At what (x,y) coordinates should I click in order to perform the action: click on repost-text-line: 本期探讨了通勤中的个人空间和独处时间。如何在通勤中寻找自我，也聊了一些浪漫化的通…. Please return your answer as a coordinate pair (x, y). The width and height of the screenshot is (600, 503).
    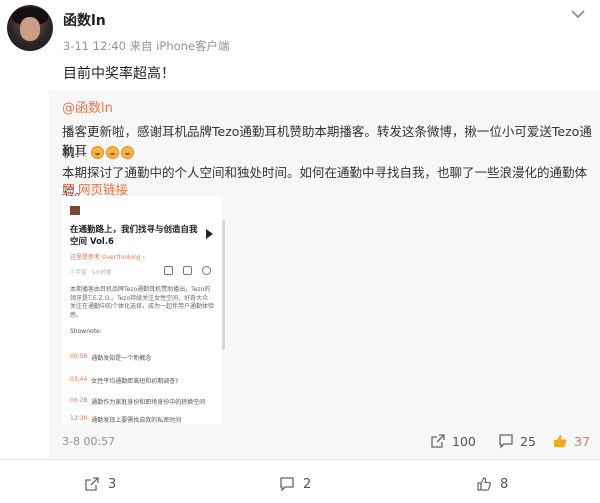
    Looking at the image, I should click on (325, 182).